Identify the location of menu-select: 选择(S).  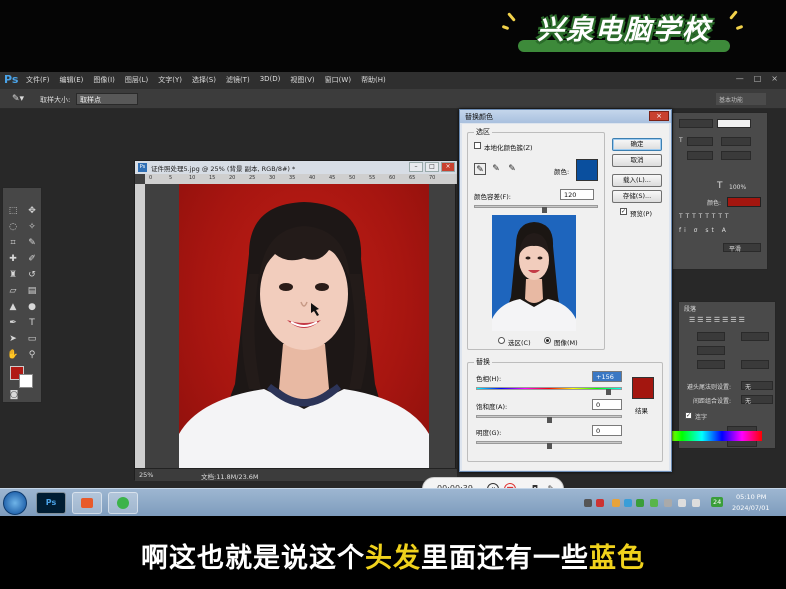
(204, 80).